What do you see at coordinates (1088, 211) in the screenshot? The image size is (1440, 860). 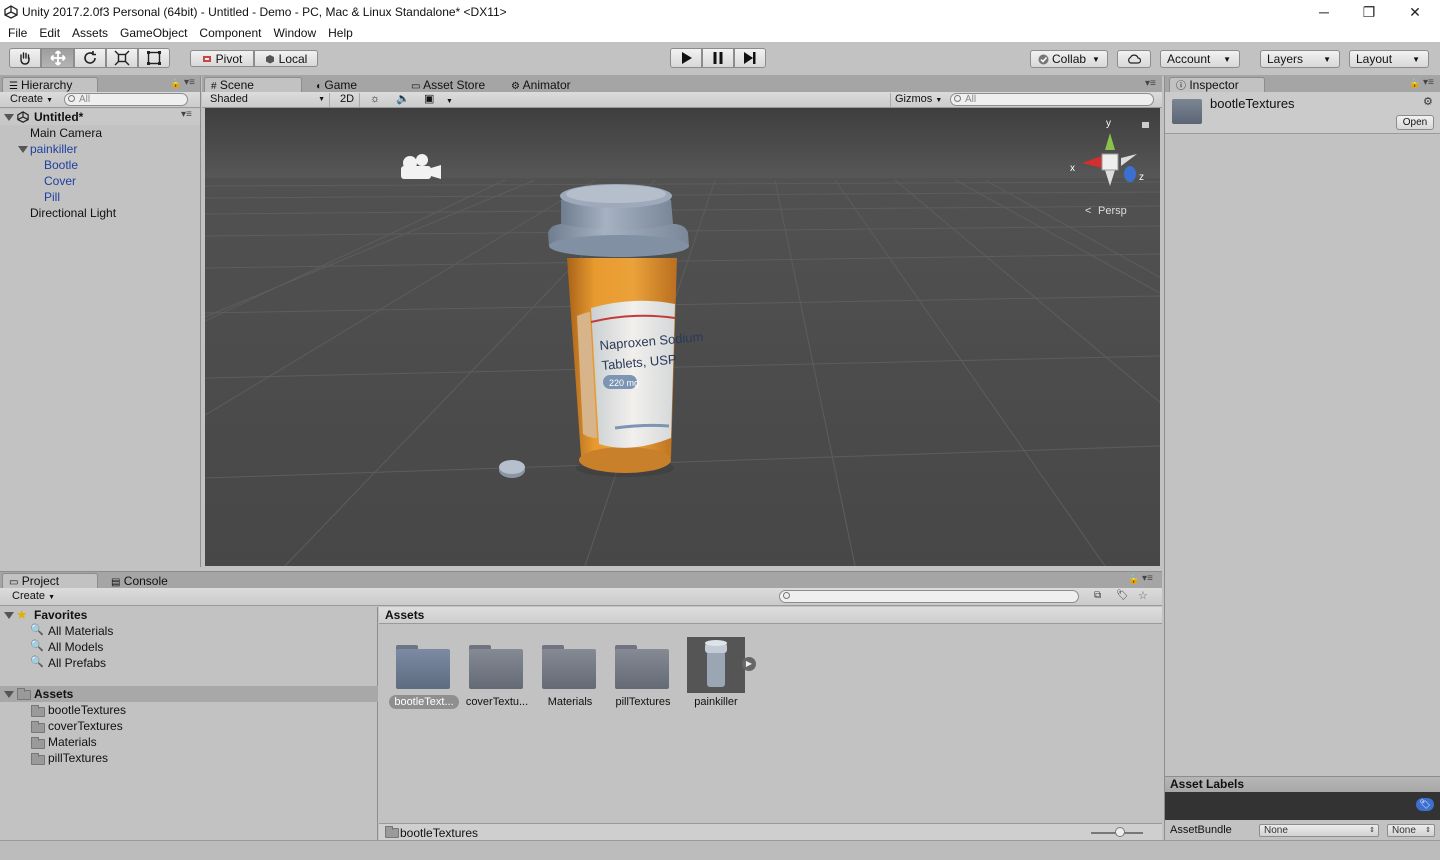 I see `projection-icon: <` at bounding box center [1088, 211].